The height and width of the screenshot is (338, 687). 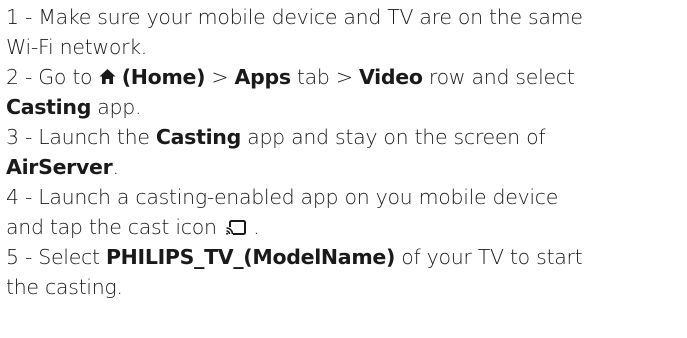 I want to click on step-3-mid: app and stay on the screen of, so click(x=393, y=137).